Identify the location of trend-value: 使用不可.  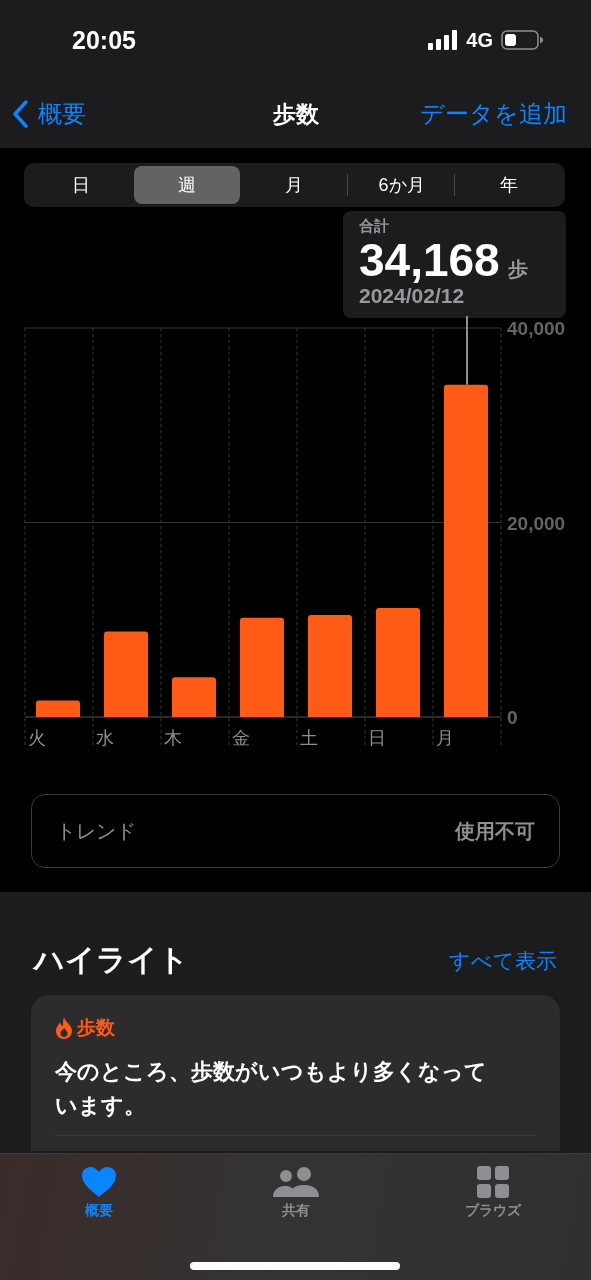
(495, 831).